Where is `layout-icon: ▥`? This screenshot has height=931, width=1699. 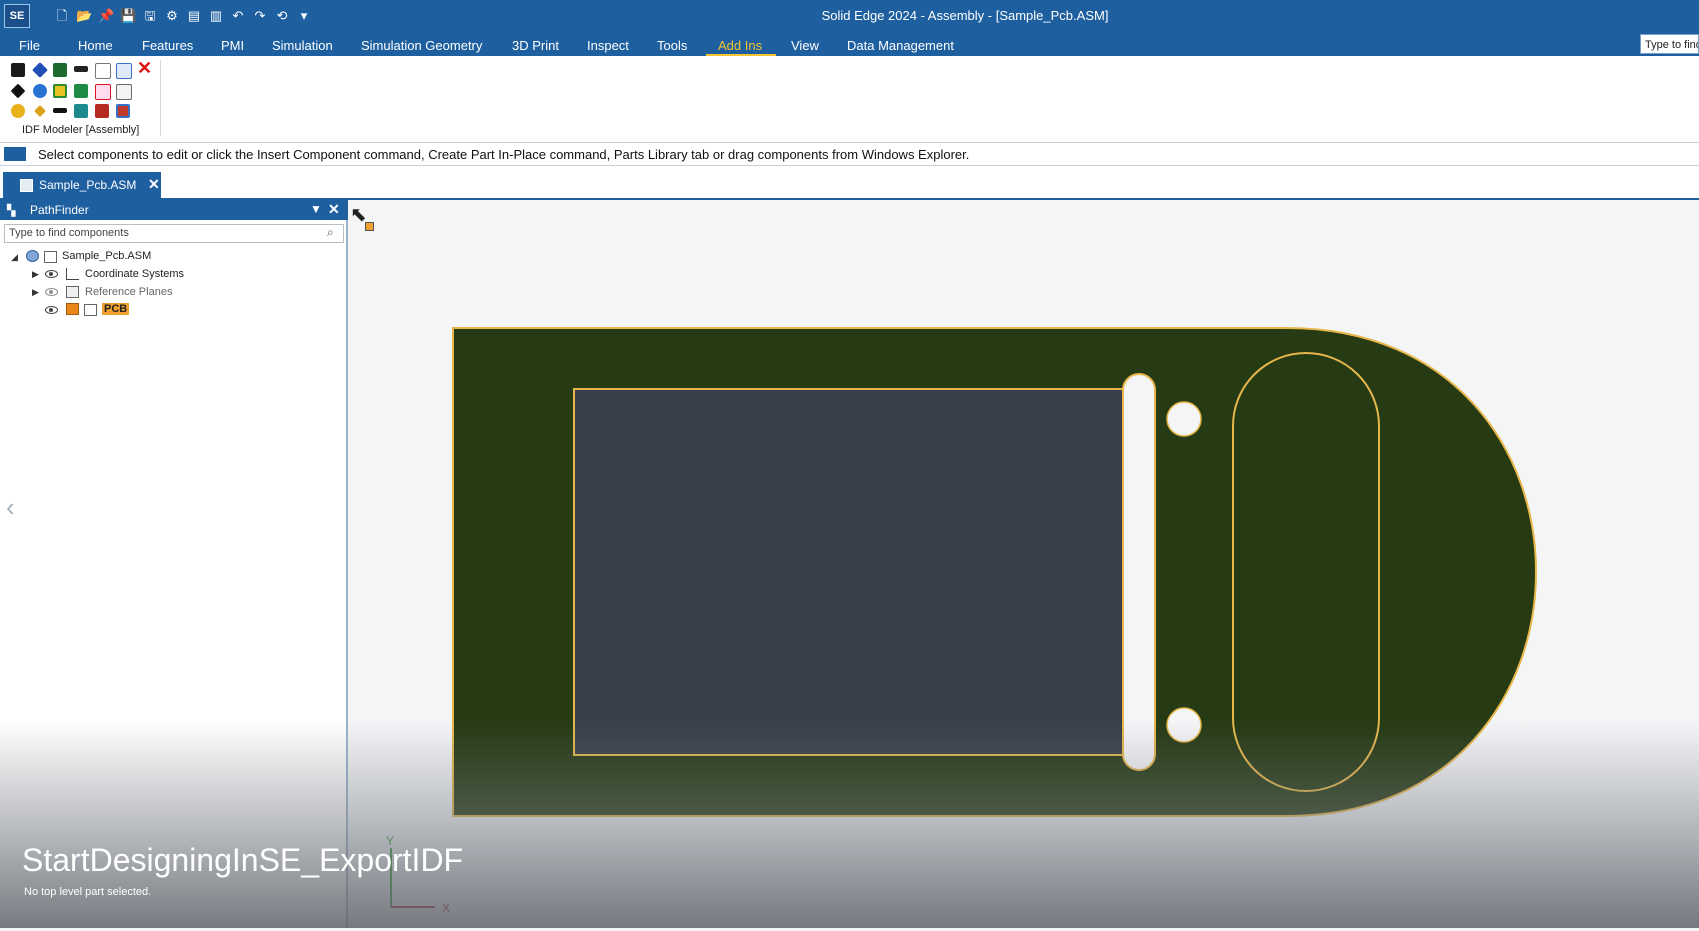 layout-icon: ▥ is located at coordinates (216, 16).